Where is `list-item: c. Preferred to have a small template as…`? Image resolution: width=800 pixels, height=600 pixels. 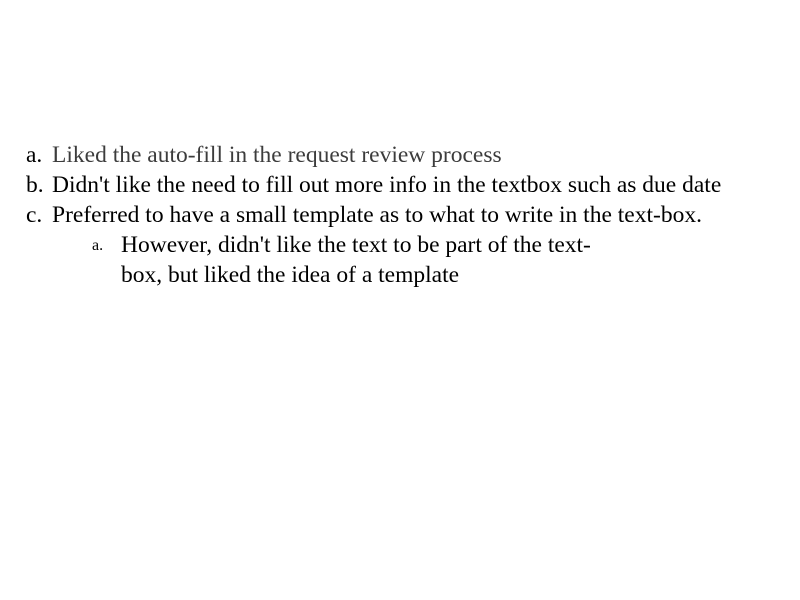
list-item: c. Preferred to have a small template as… is located at coordinates (402, 245).